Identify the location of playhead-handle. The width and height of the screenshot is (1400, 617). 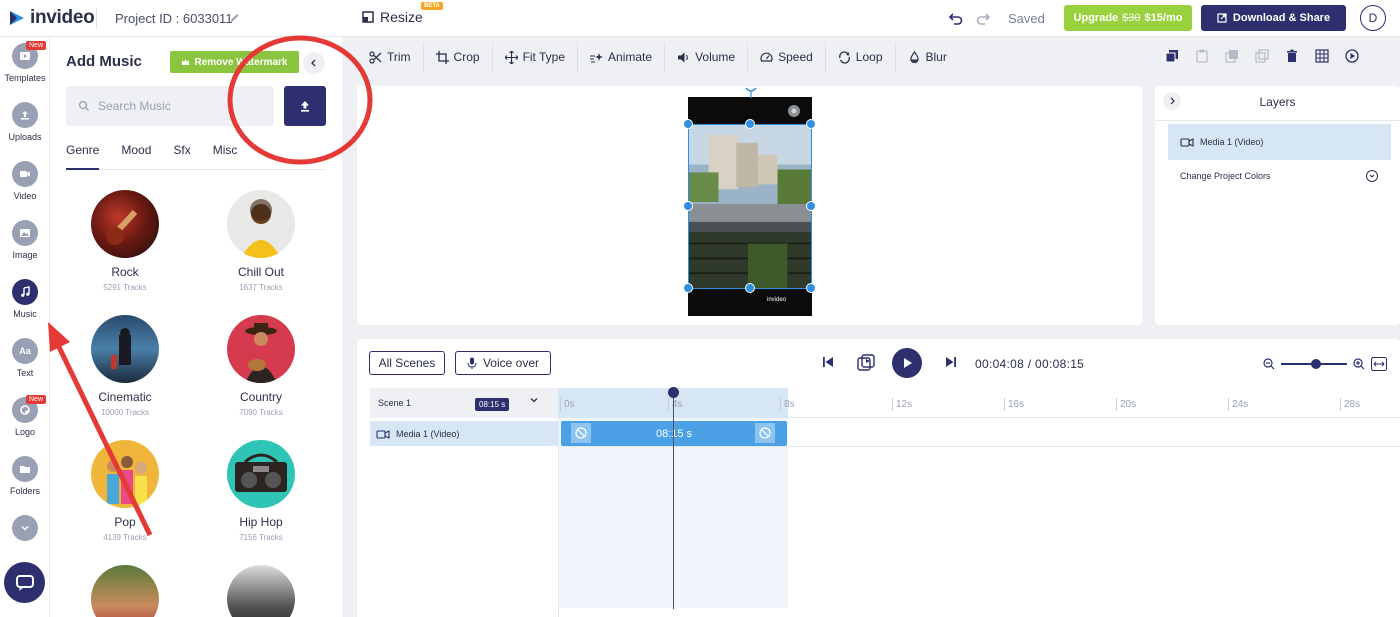
(673, 392).